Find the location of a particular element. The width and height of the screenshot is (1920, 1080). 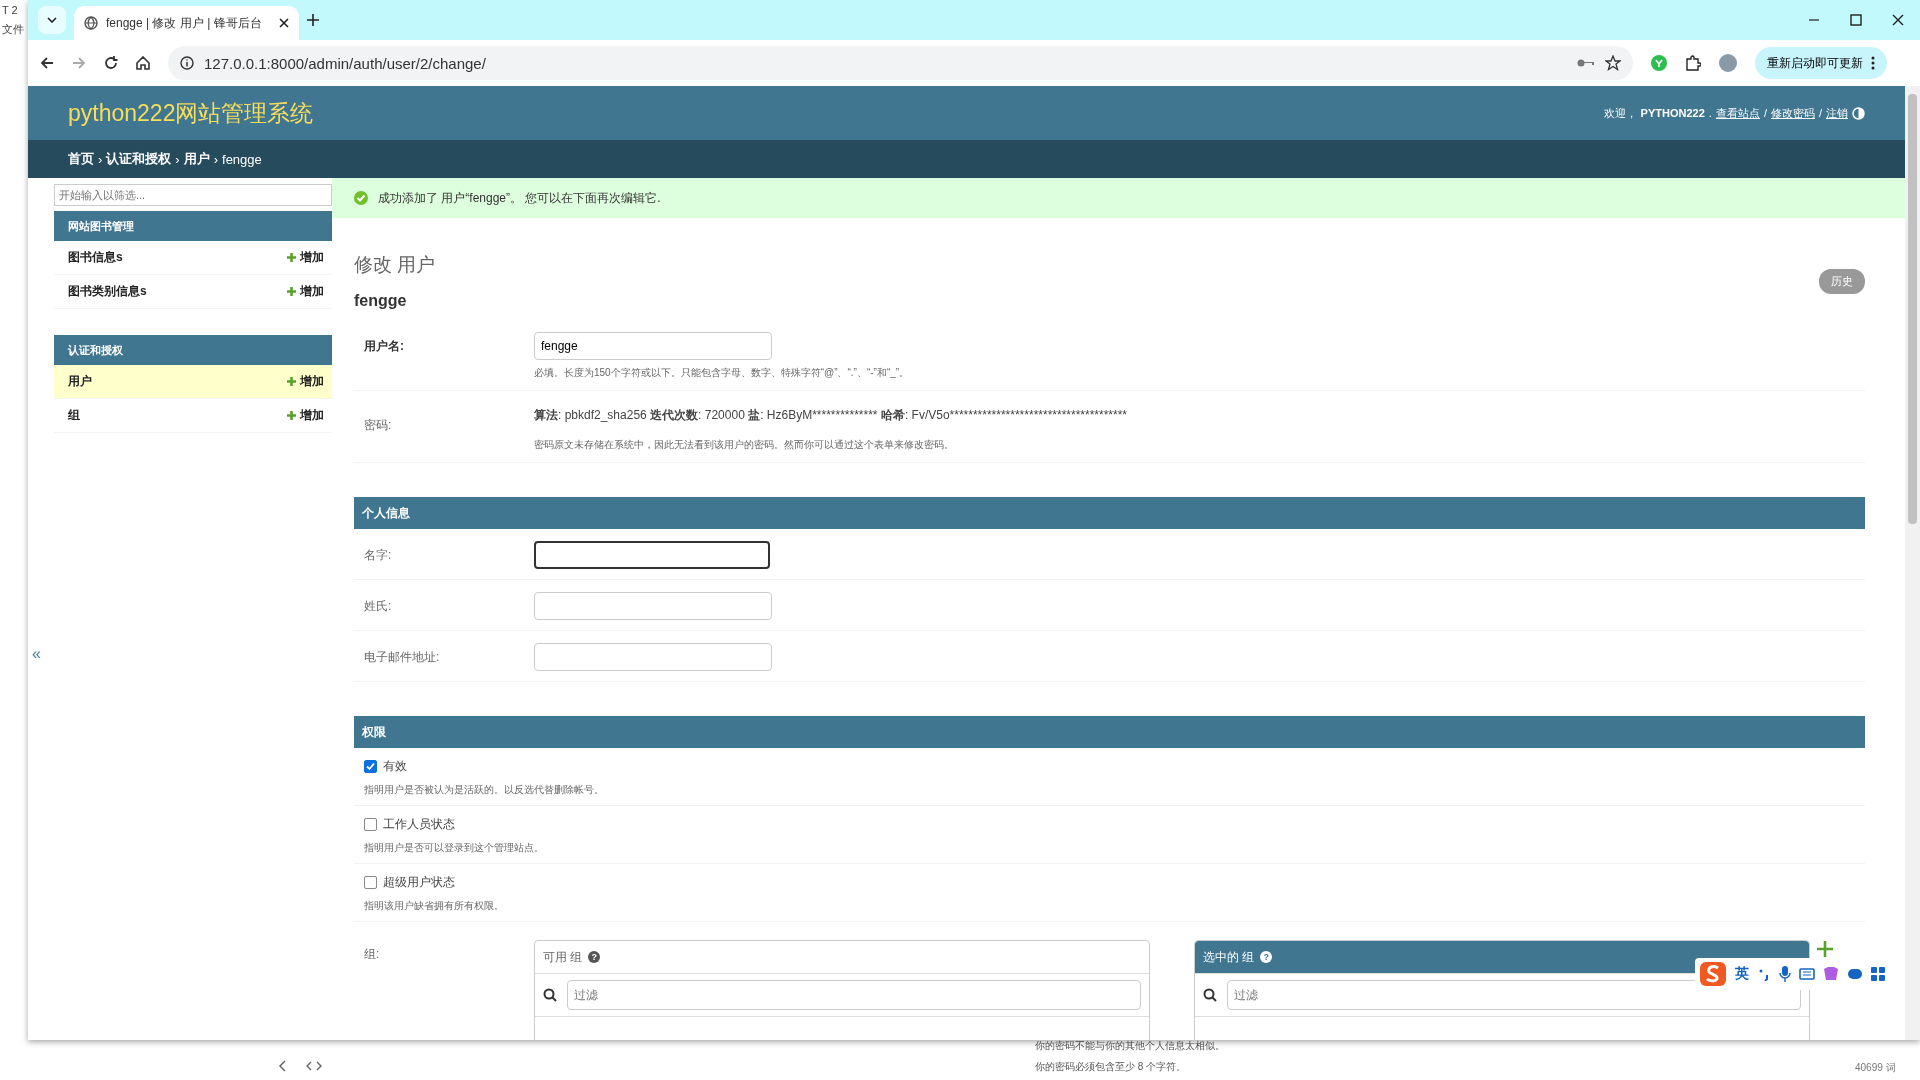

field-label: 密码: is located at coordinates (378, 425).